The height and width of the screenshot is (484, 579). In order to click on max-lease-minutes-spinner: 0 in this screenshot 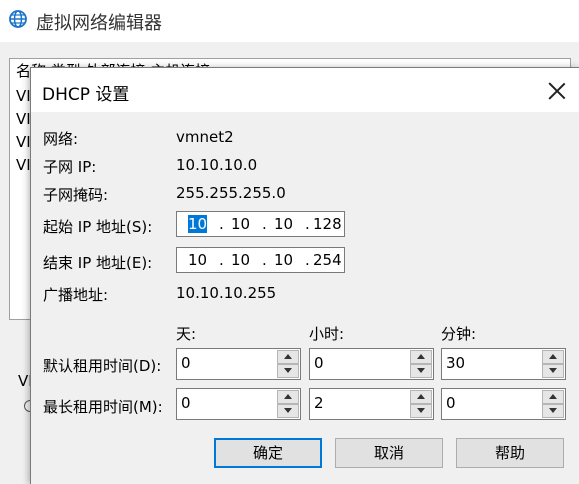, I will do `click(503, 404)`.